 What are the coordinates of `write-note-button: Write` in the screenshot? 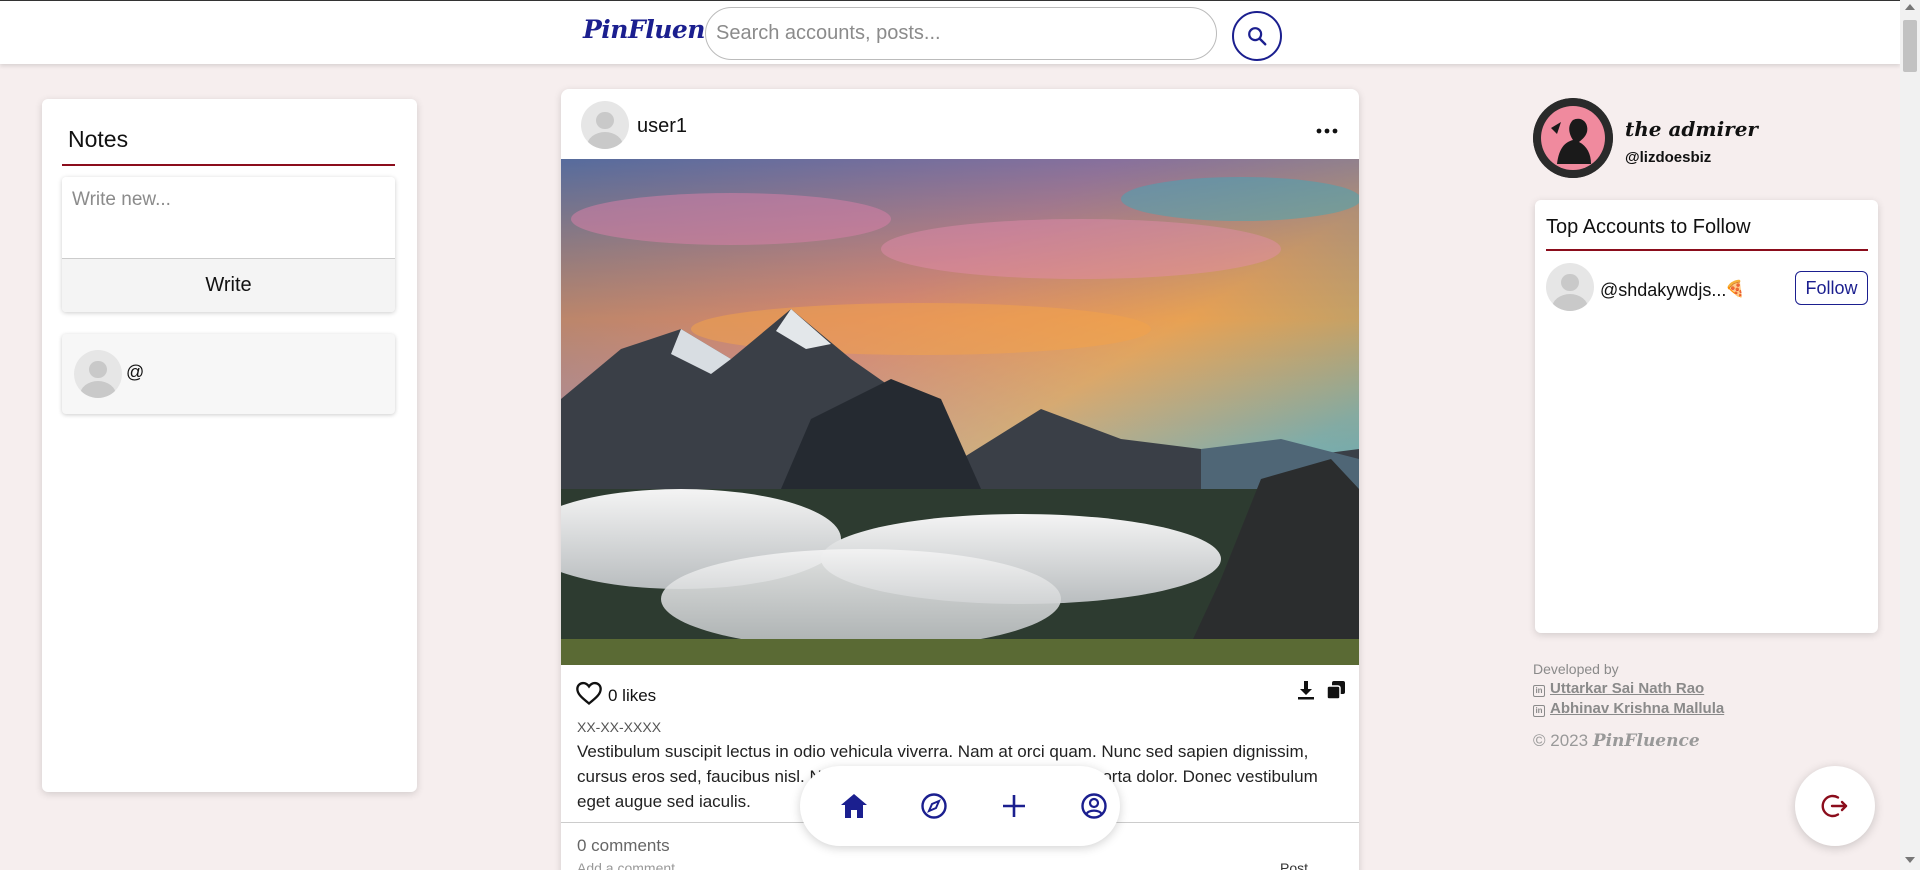 It's located at (228, 285).